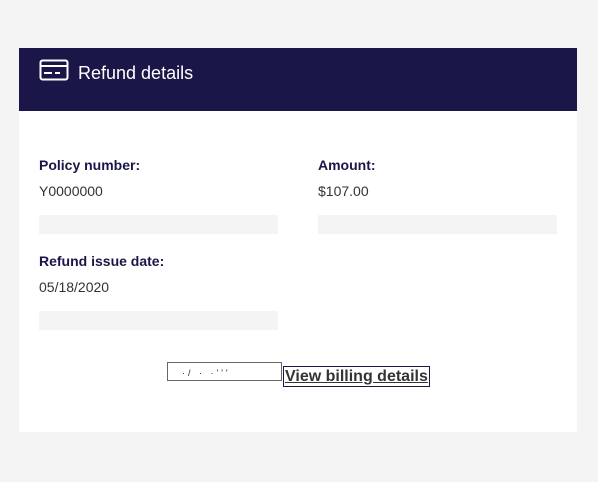 The width and height of the screenshot is (598, 482). Describe the element at coordinates (437, 224) in the screenshot. I see `amount-placeholder` at that location.